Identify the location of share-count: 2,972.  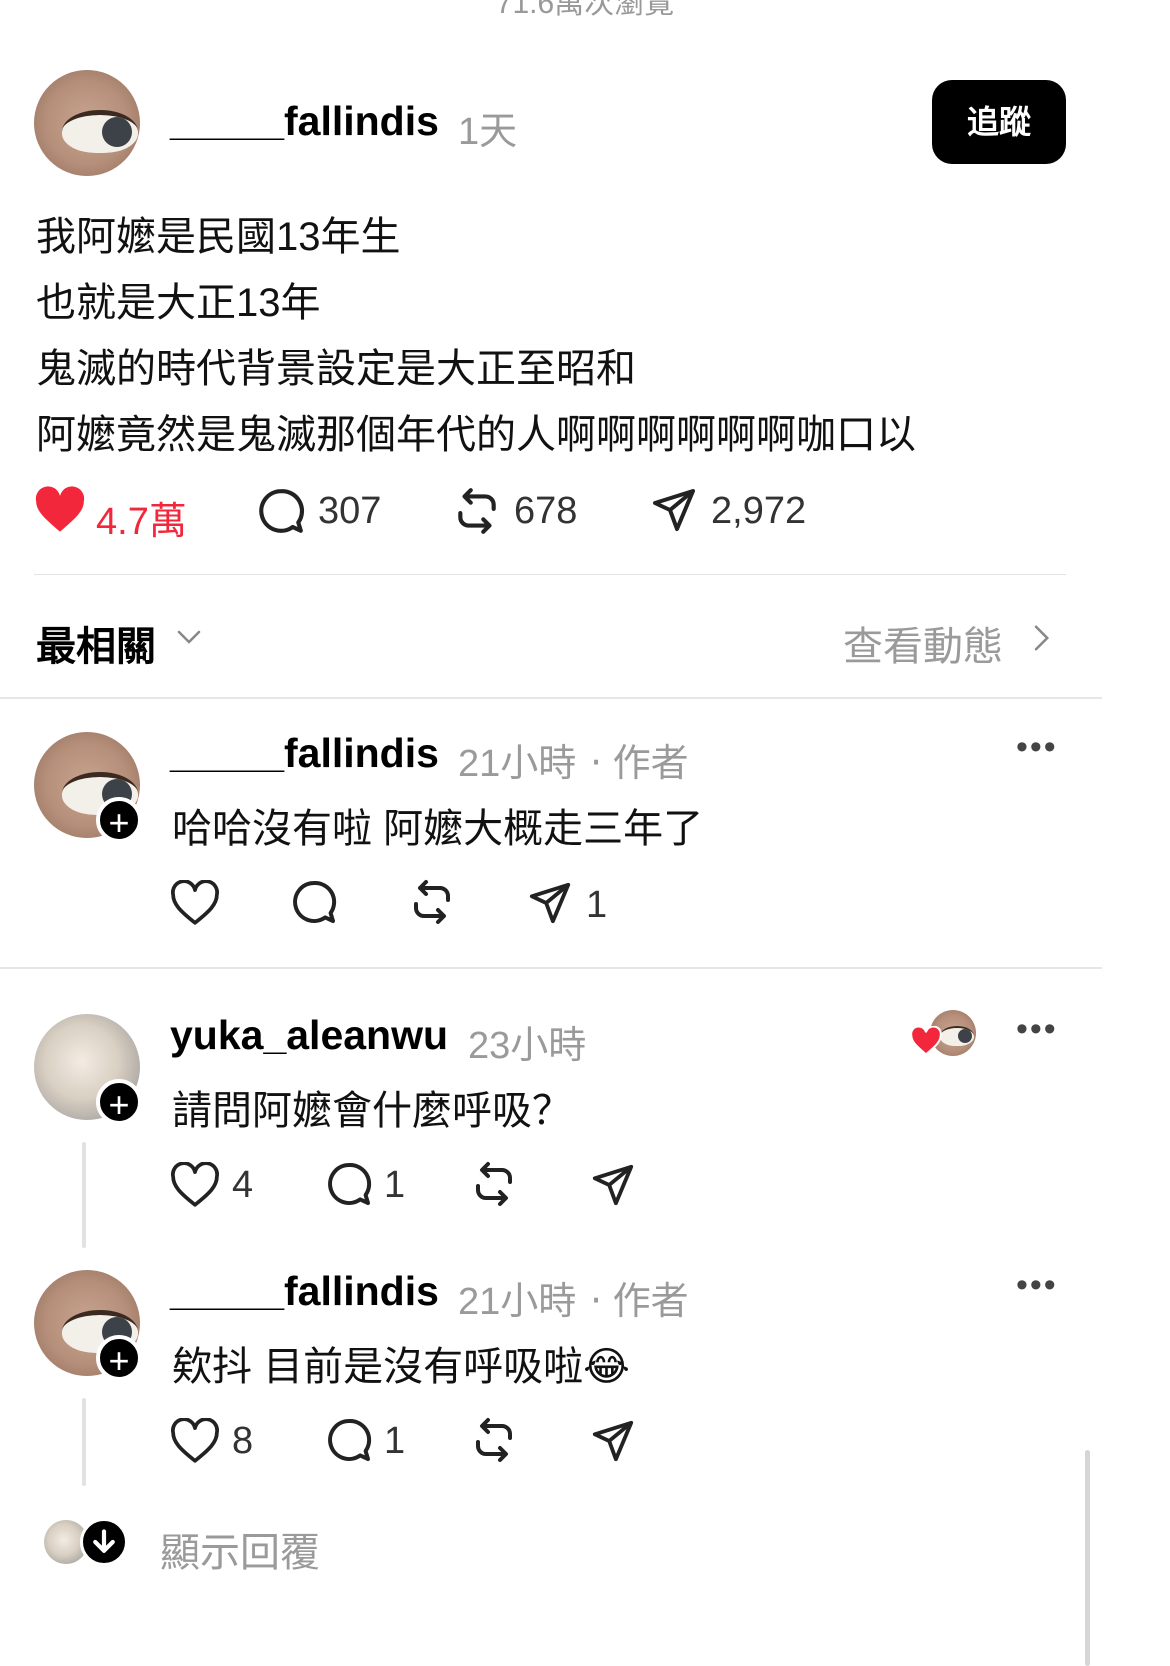
(759, 511).